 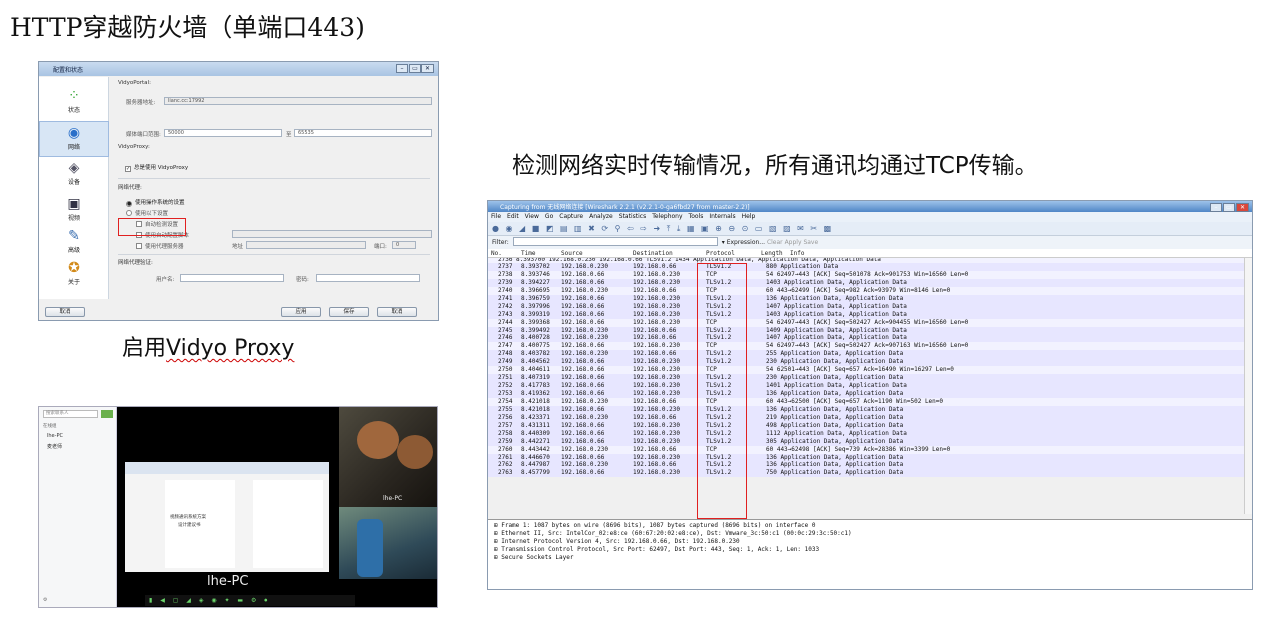 I want to click on apply-button: 应用, so click(x=301, y=312).